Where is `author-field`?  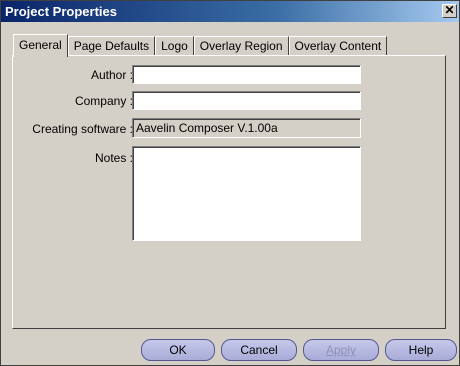 author-field is located at coordinates (246, 74).